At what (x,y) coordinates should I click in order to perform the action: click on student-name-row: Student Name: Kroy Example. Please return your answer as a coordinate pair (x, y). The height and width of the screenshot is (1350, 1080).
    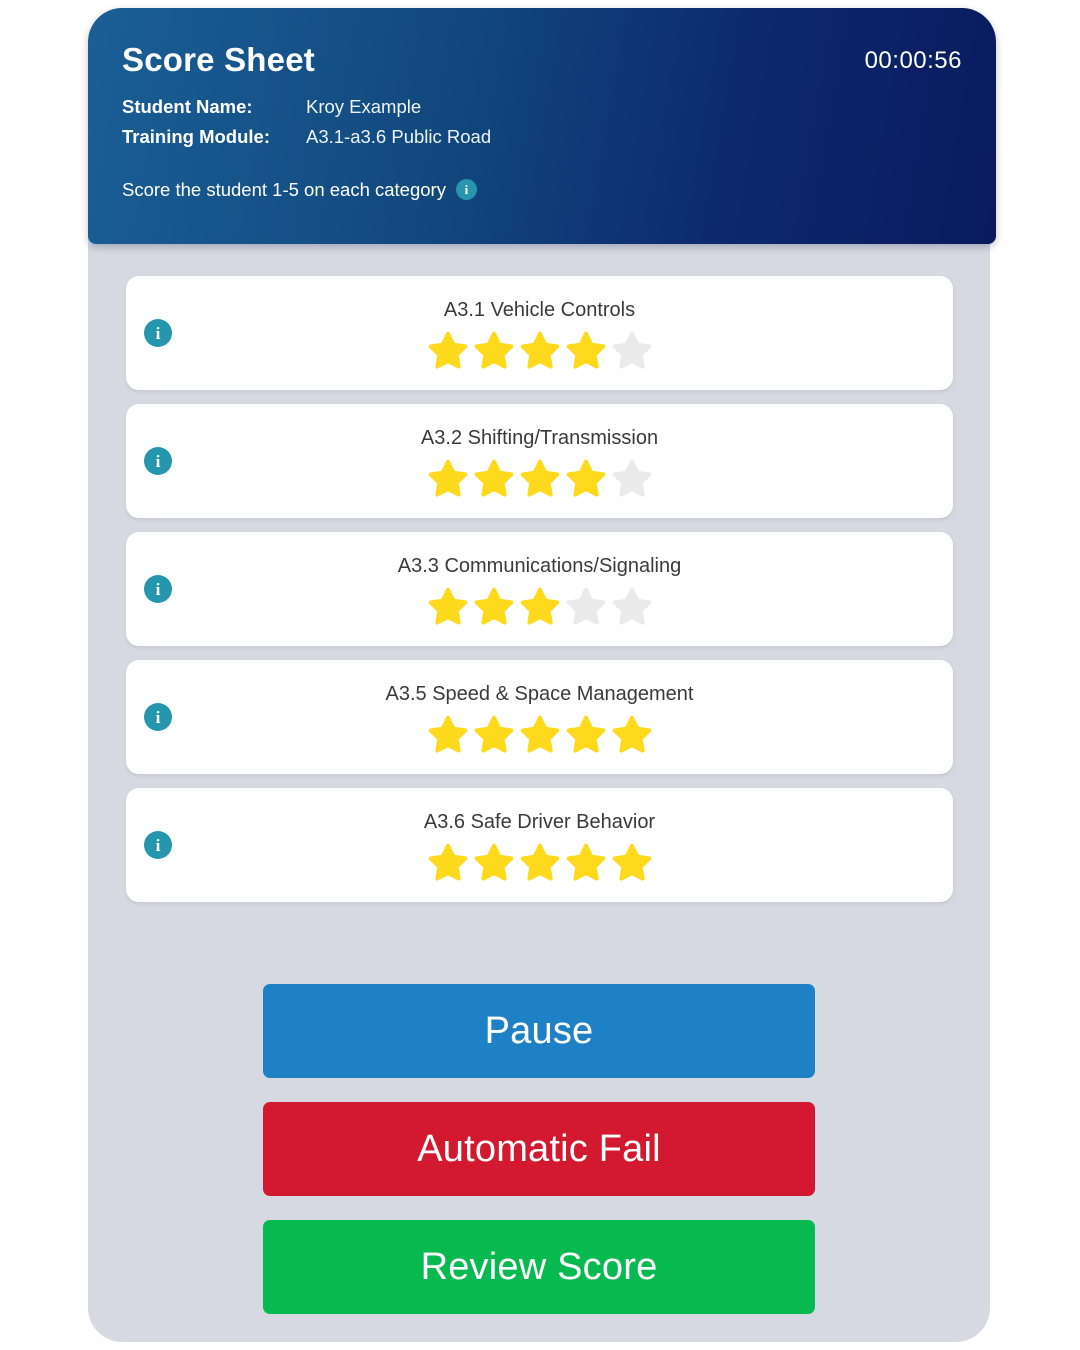
    Looking at the image, I should click on (306, 108).